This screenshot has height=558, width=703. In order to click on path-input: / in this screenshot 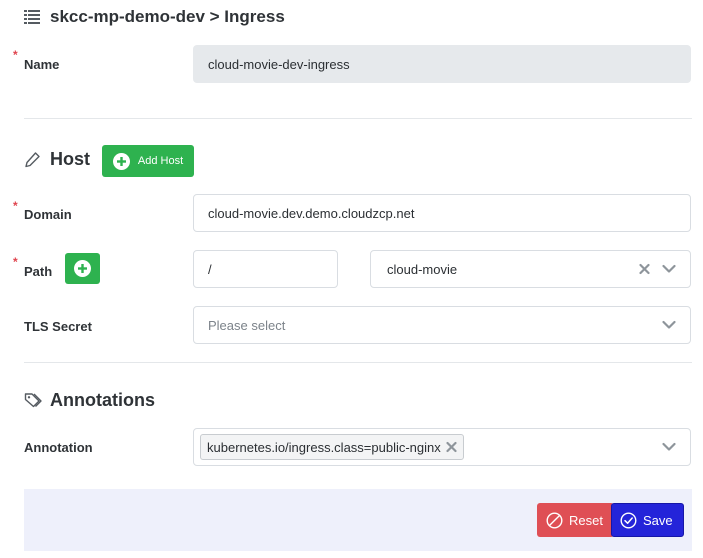, I will do `click(265, 269)`.